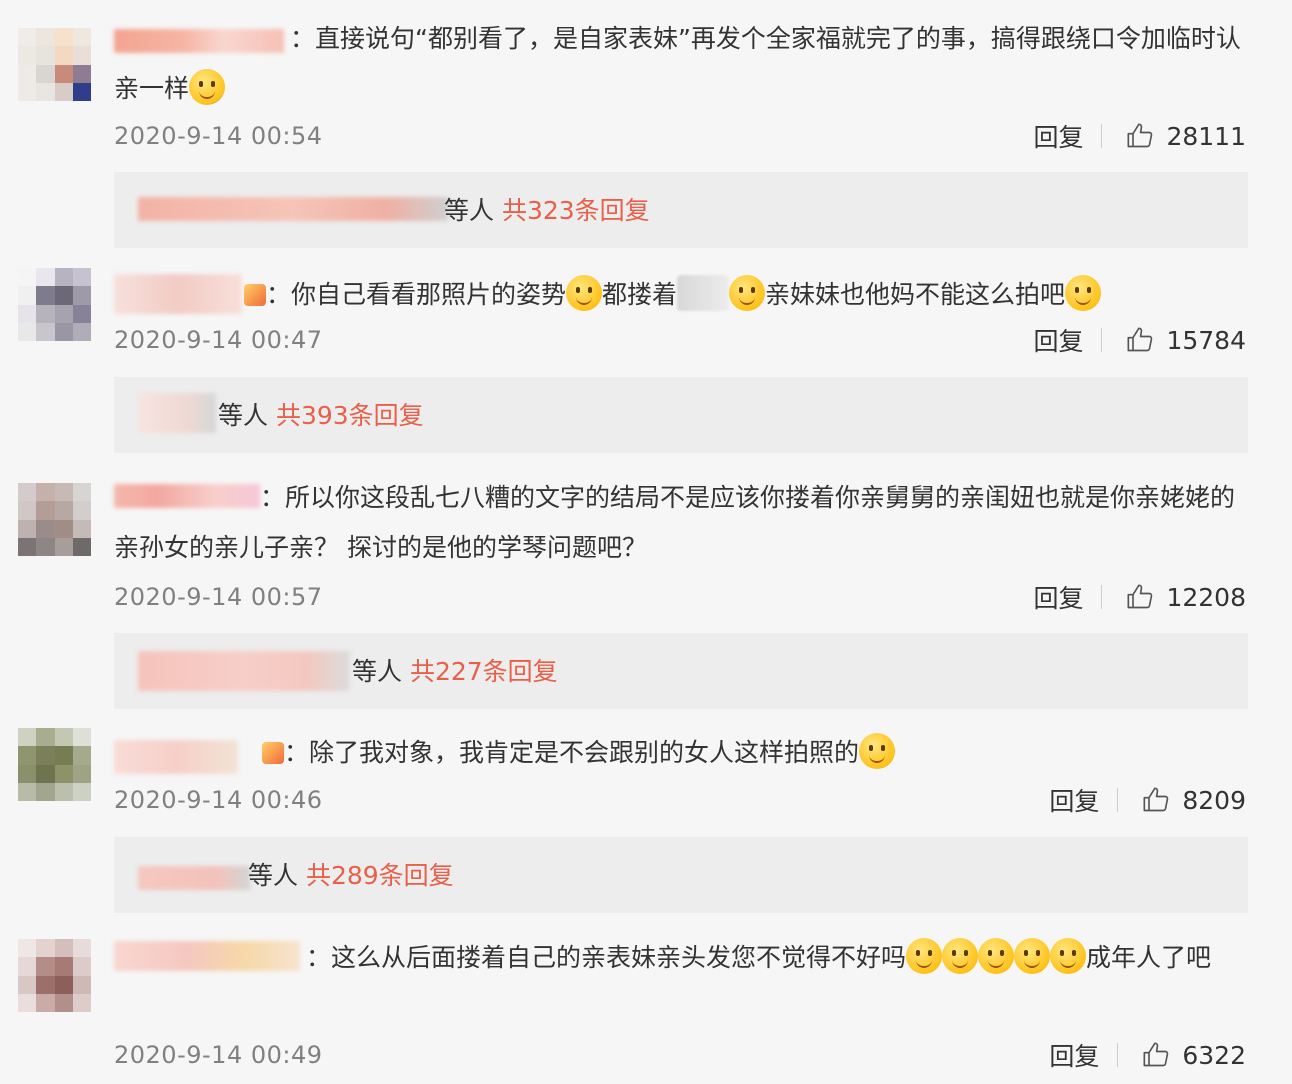 The image size is (1292, 1084). What do you see at coordinates (1149, 957) in the screenshot?
I see `comment-body: 成年人了吧` at bounding box center [1149, 957].